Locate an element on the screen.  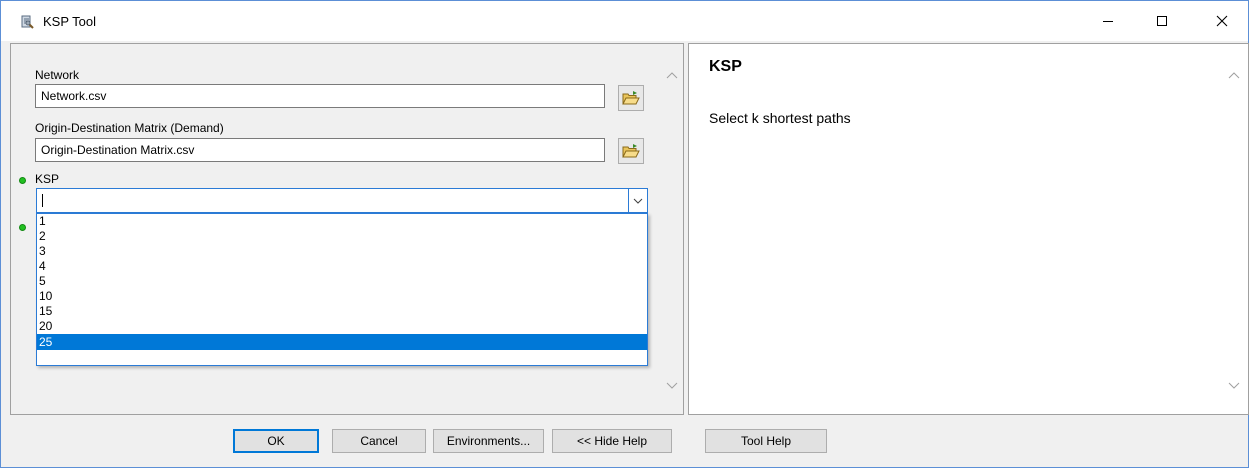
network-browse-button is located at coordinates (631, 98).